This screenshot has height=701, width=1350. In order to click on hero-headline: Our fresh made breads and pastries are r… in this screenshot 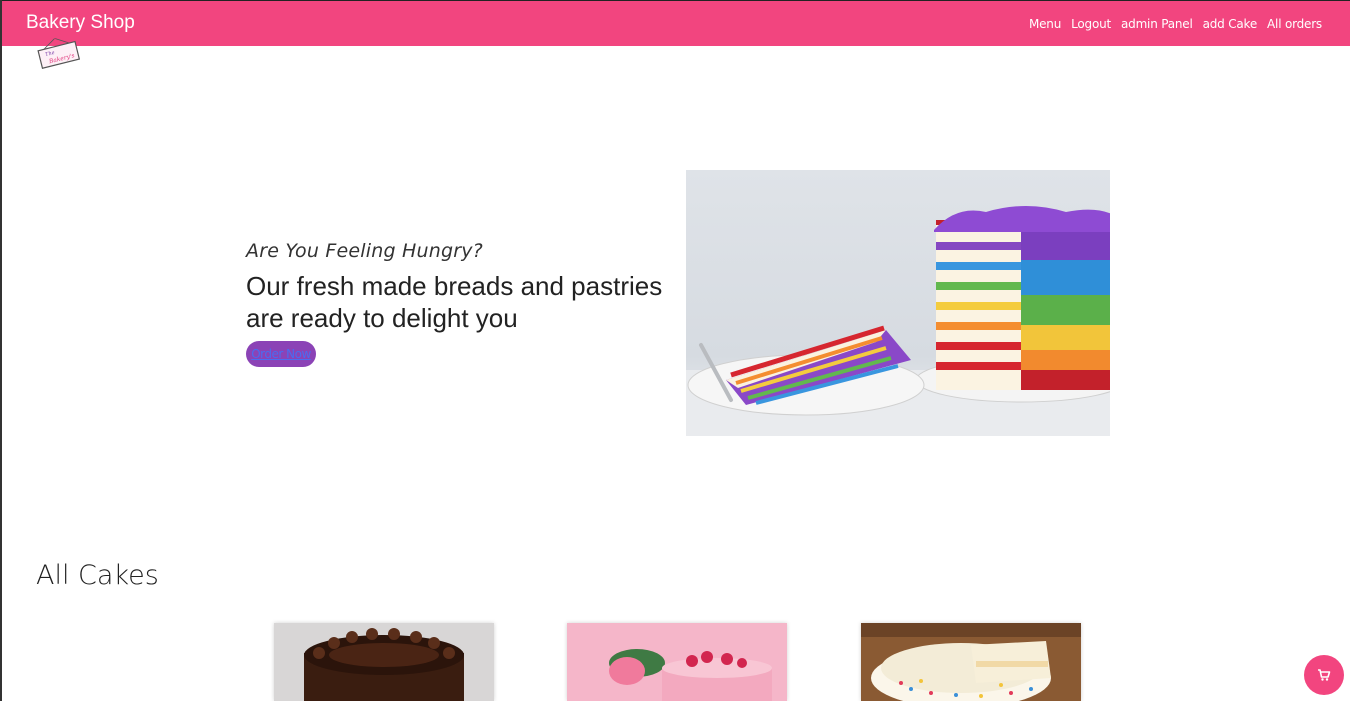, I will do `click(454, 302)`.